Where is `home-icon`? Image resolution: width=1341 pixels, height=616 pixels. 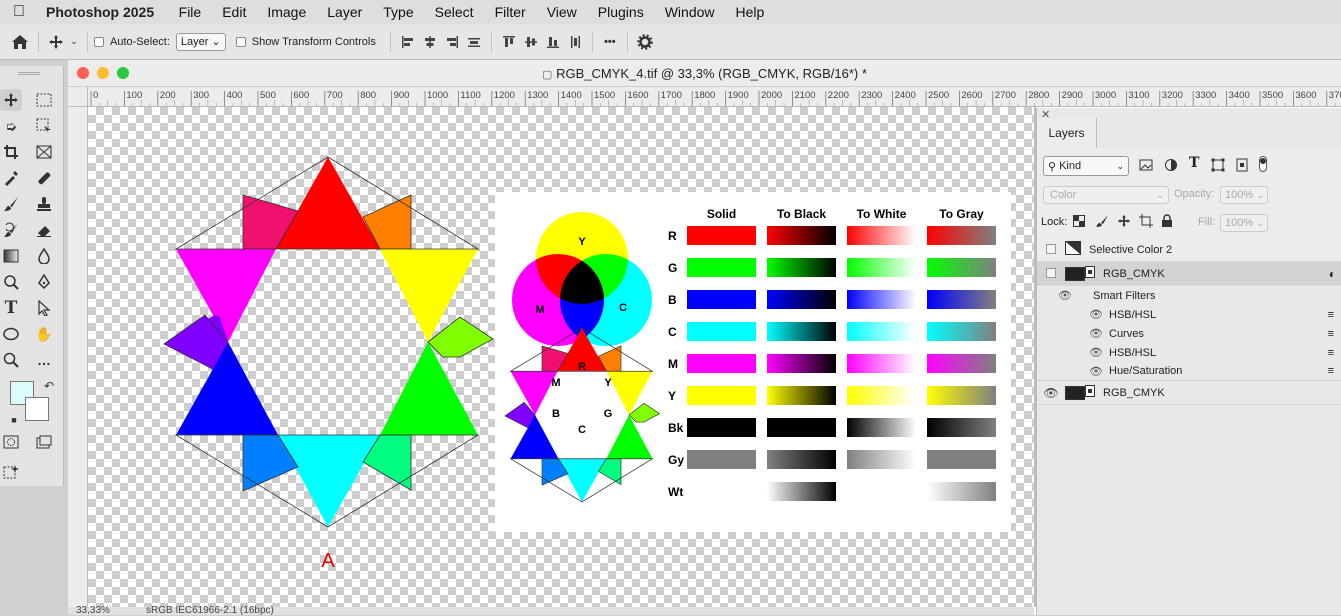
home-icon is located at coordinates (20, 42).